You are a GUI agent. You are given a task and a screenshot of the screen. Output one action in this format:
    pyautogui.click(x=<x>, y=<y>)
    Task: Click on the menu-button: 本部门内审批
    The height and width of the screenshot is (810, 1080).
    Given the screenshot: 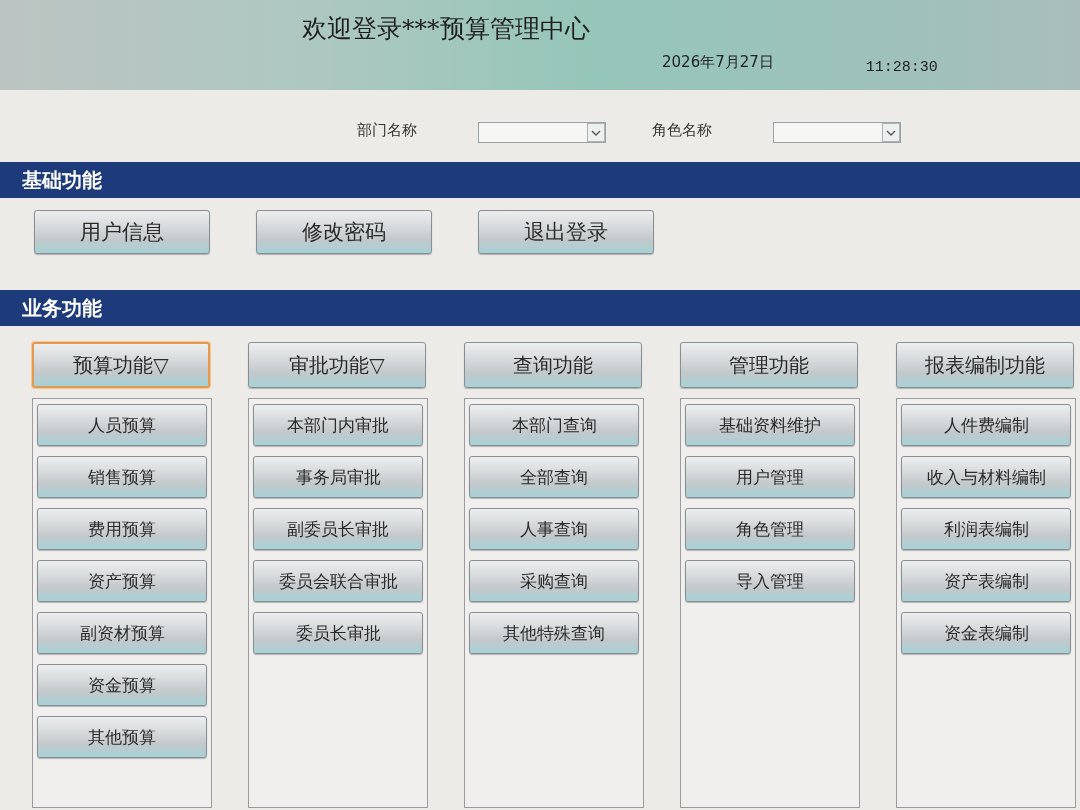 What is the action you would take?
    pyautogui.click(x=338, y=425)
    